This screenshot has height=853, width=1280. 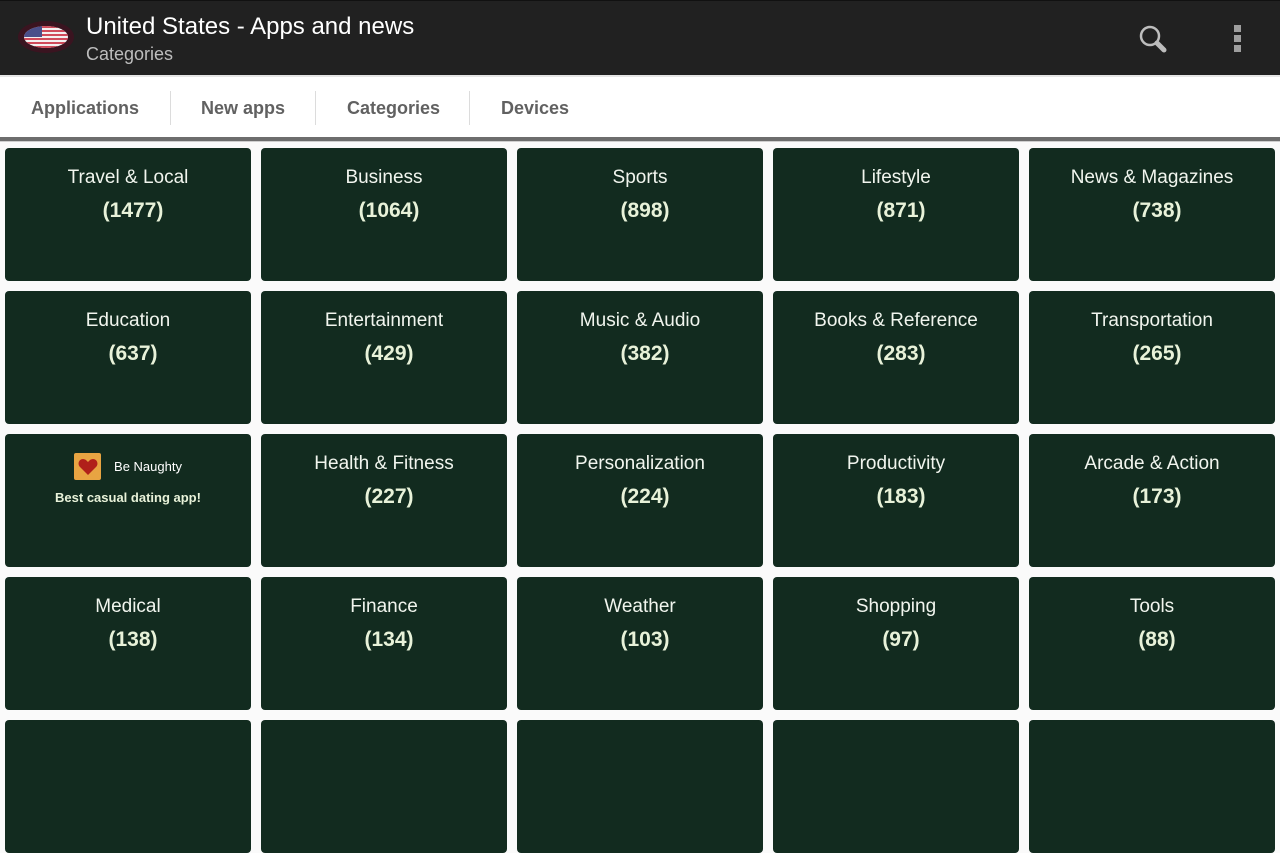 What do you see at coordinates (645, 210) in the screenshot?
I see `category-count: (898)` at bounding box center [645, 210].